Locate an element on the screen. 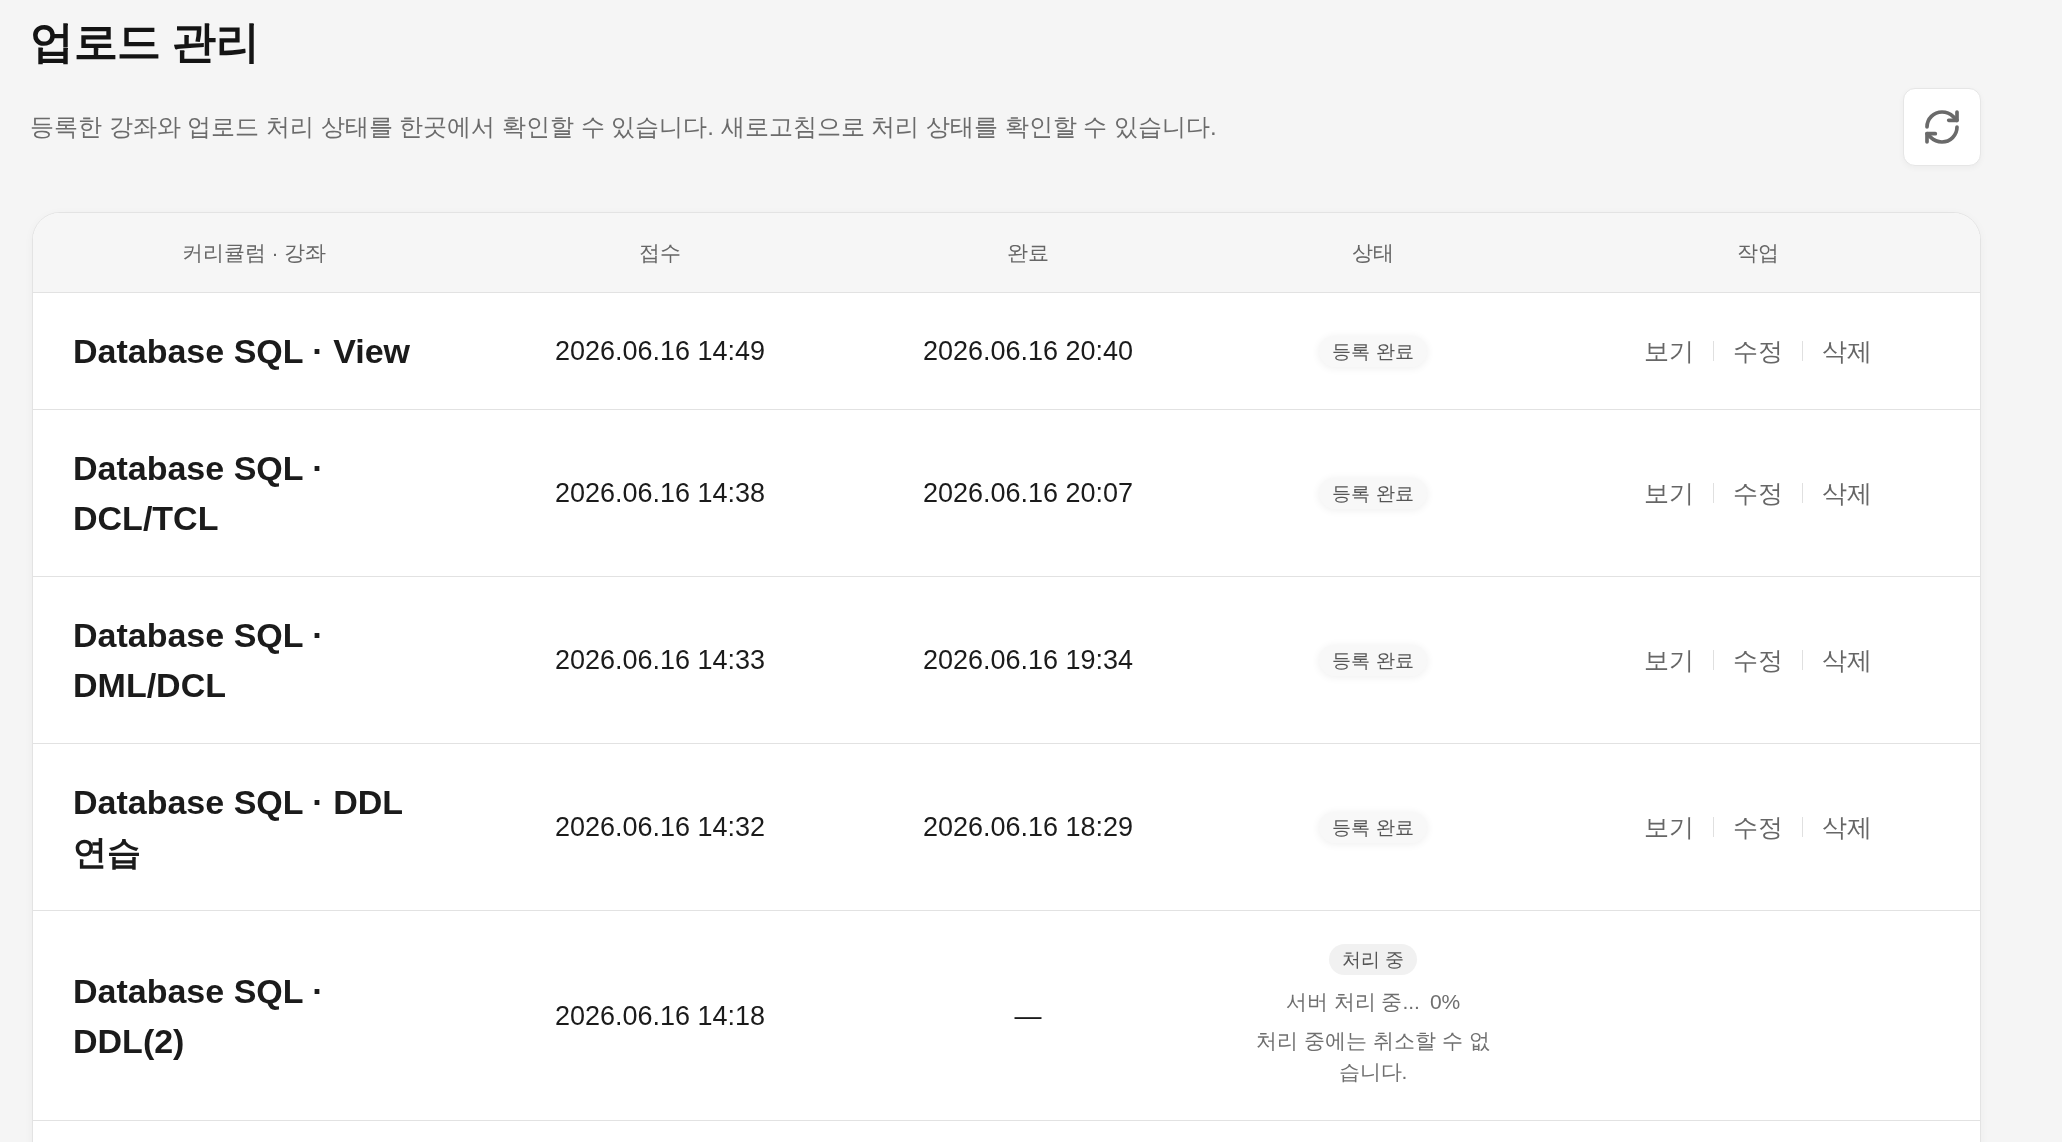  course-title: Database SQL · DML/DCL is located at coordinates (198, 660).